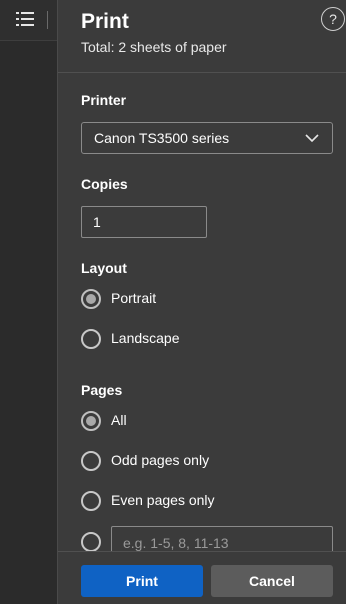 The height and width of the screenshot is (604, 346). I want to click on table-of-contents-icon, so click(25, 19).